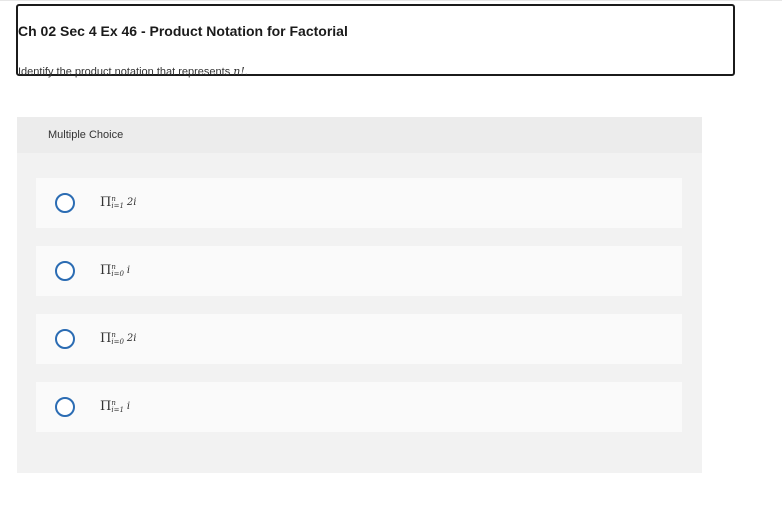  I want to click on answer-option-4: Π n i=1 i, so click(359, 407).